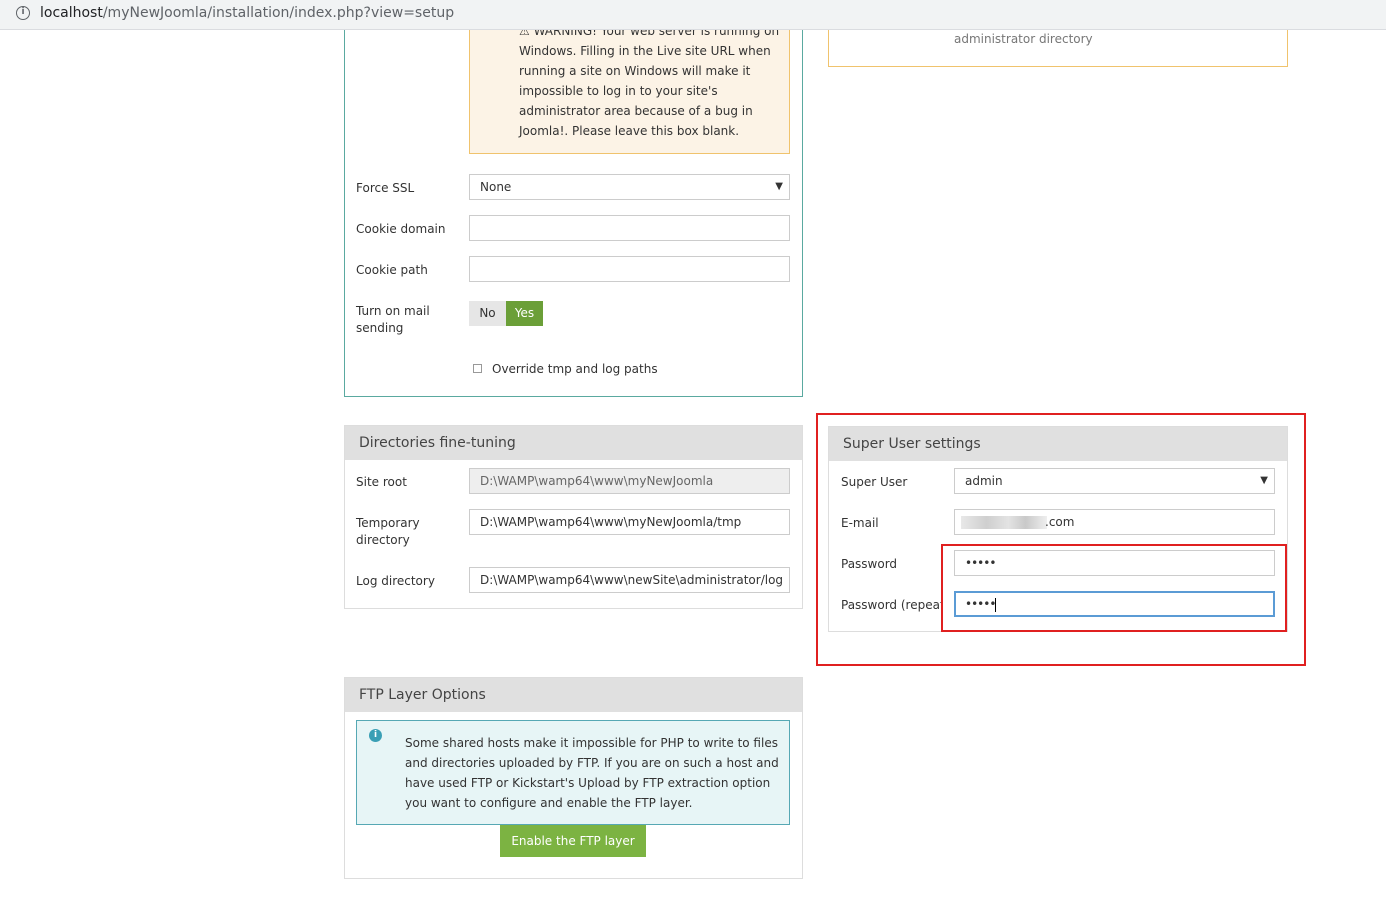 The height and width of the screenshot is (910, 1386). What do you see at coordinates (618, 91) in the screenshot?
I see `warning-line: impossible to log in to your site's` at bounding box center [618, 91].